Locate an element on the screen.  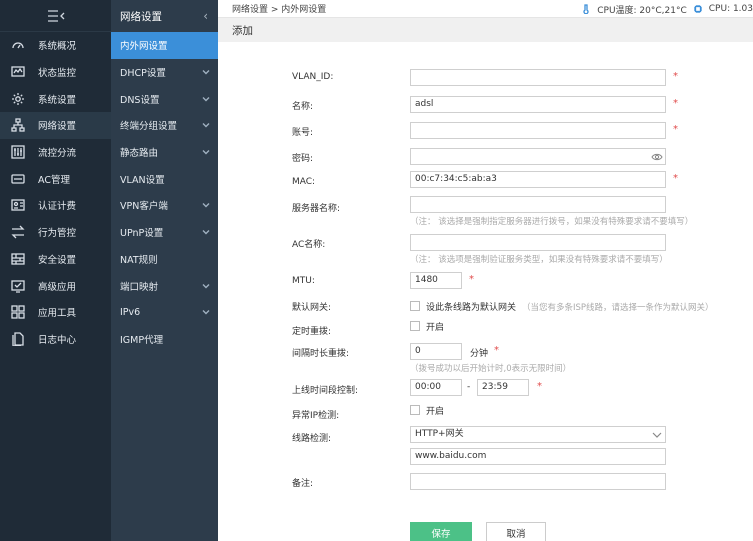
nav-item-overview: 系统概况 is located at coordinates (55, 45).